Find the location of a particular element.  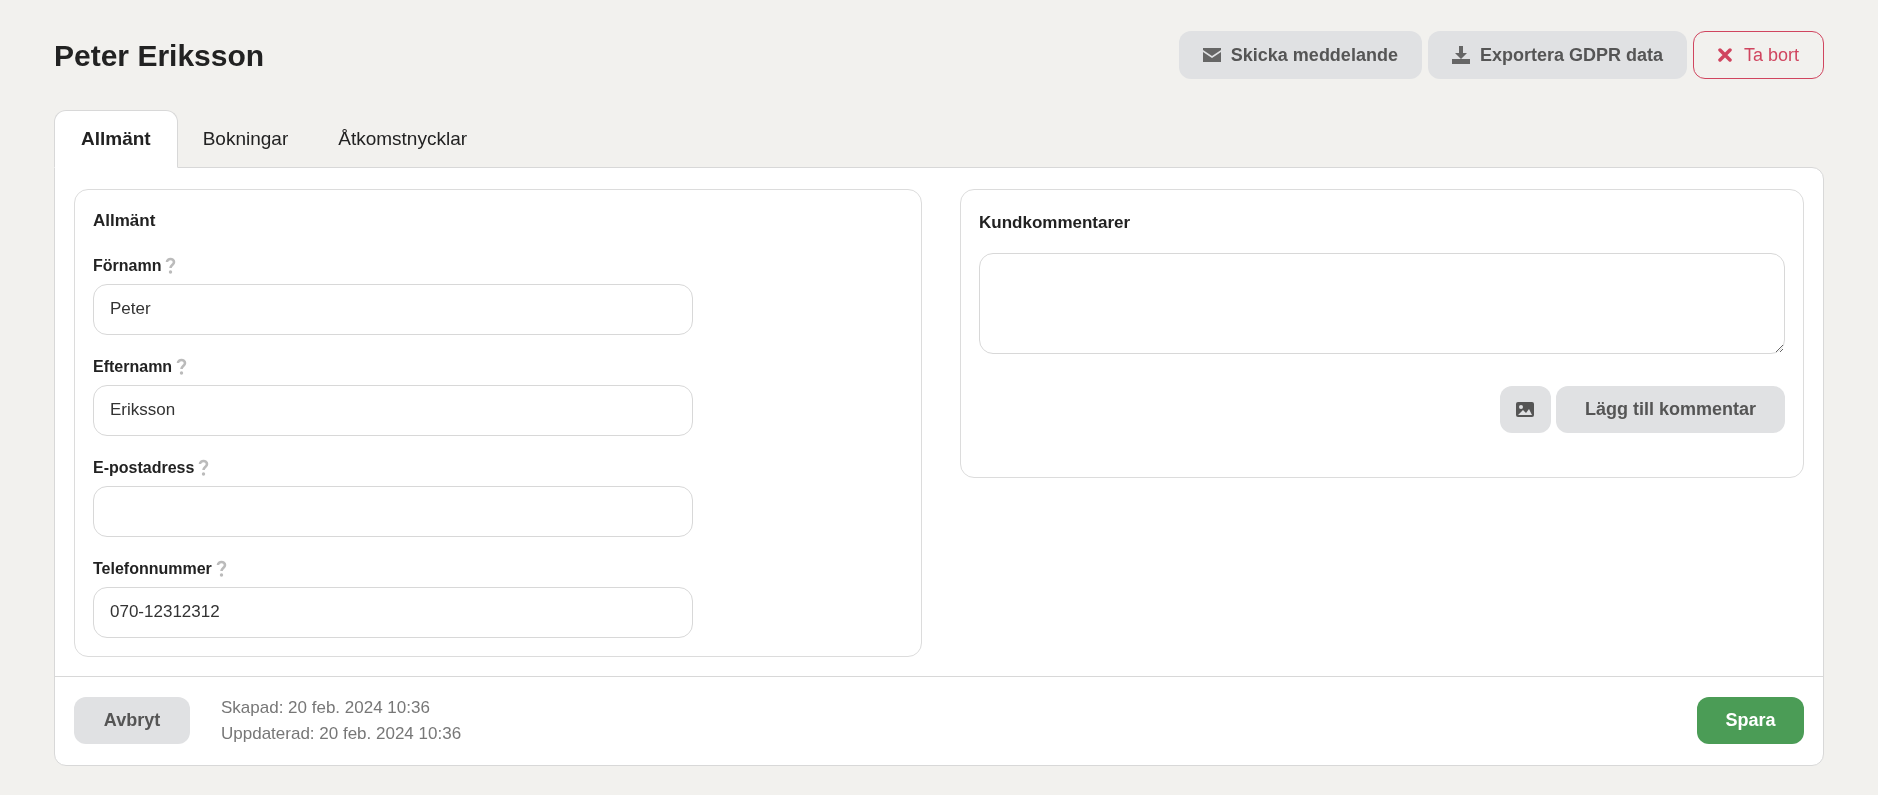

image-button is located at coordinates (1525, 409).